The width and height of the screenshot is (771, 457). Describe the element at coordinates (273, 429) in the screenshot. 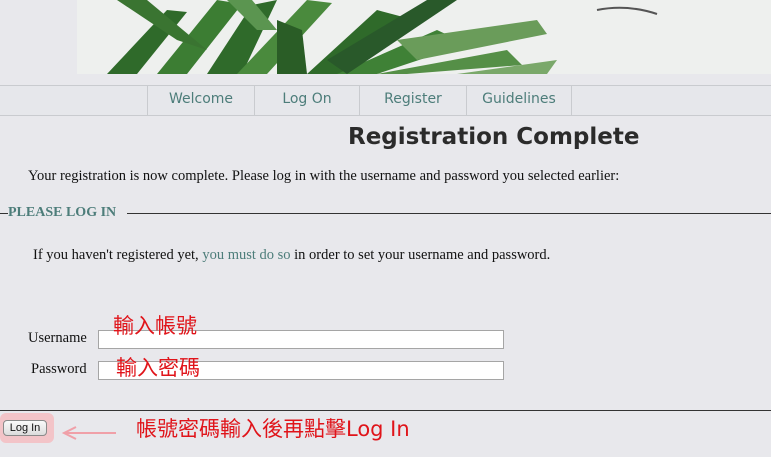

I see `button-hint-annotation: 帳號密碼輸入後再點擊Log In` at that location.